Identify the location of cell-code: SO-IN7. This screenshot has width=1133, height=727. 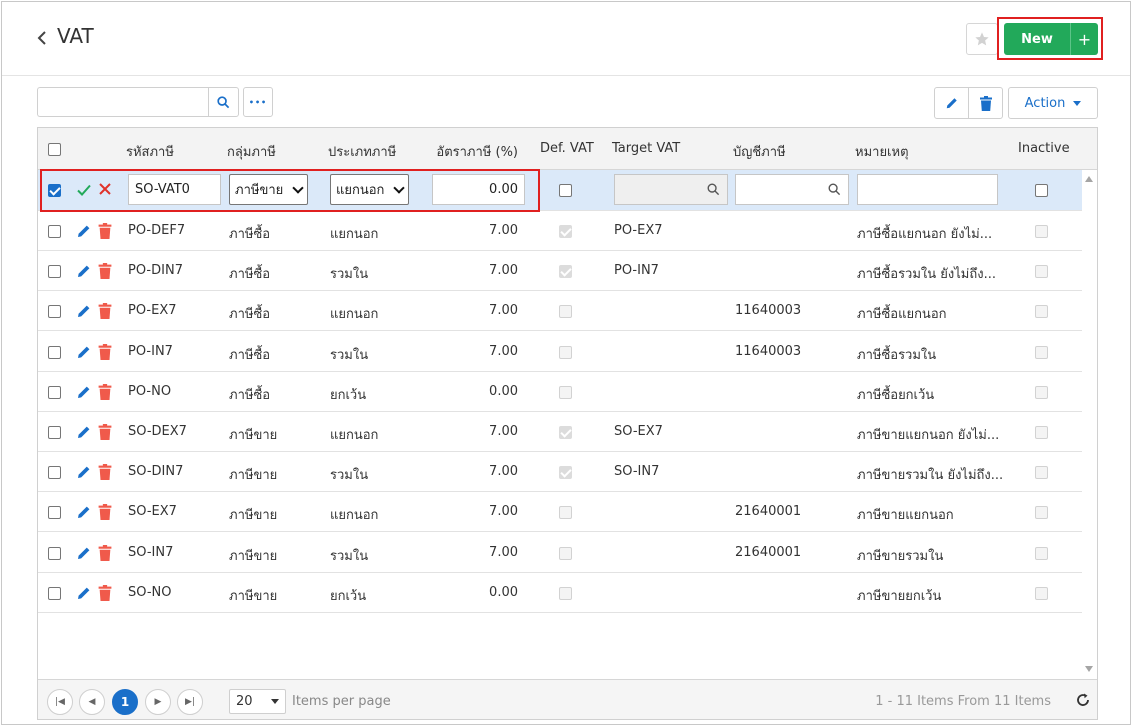
(151, 552).